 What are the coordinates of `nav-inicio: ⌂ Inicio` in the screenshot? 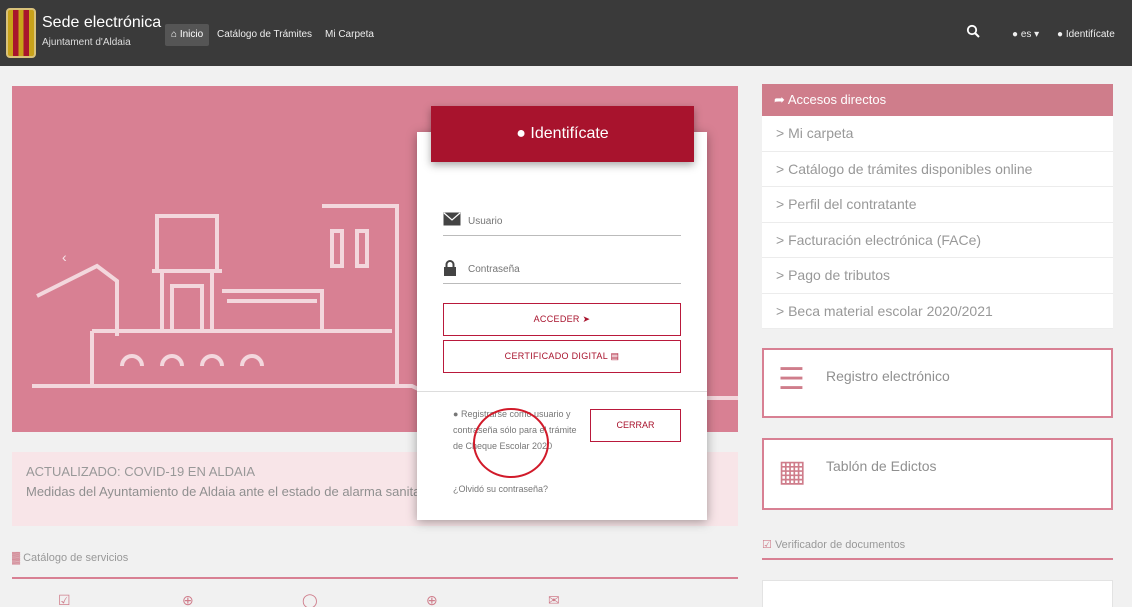 It's located at (187, 35).